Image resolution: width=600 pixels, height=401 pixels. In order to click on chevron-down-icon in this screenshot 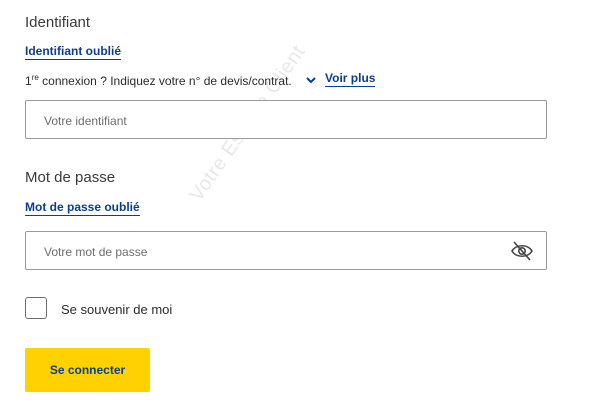, I will do `click(311, 79)`.